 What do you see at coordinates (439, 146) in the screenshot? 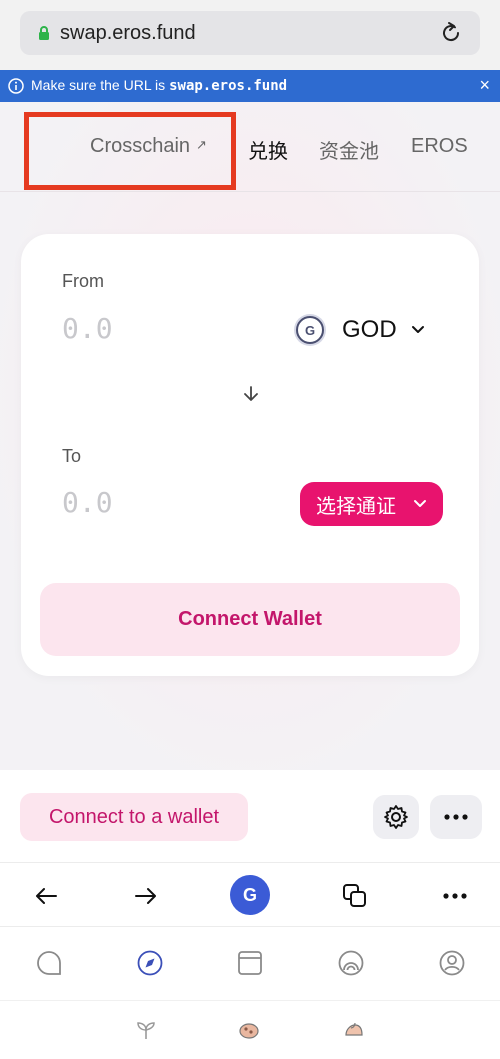
I see `nav-item-eros: EROS` at bounding box center [439, 146].